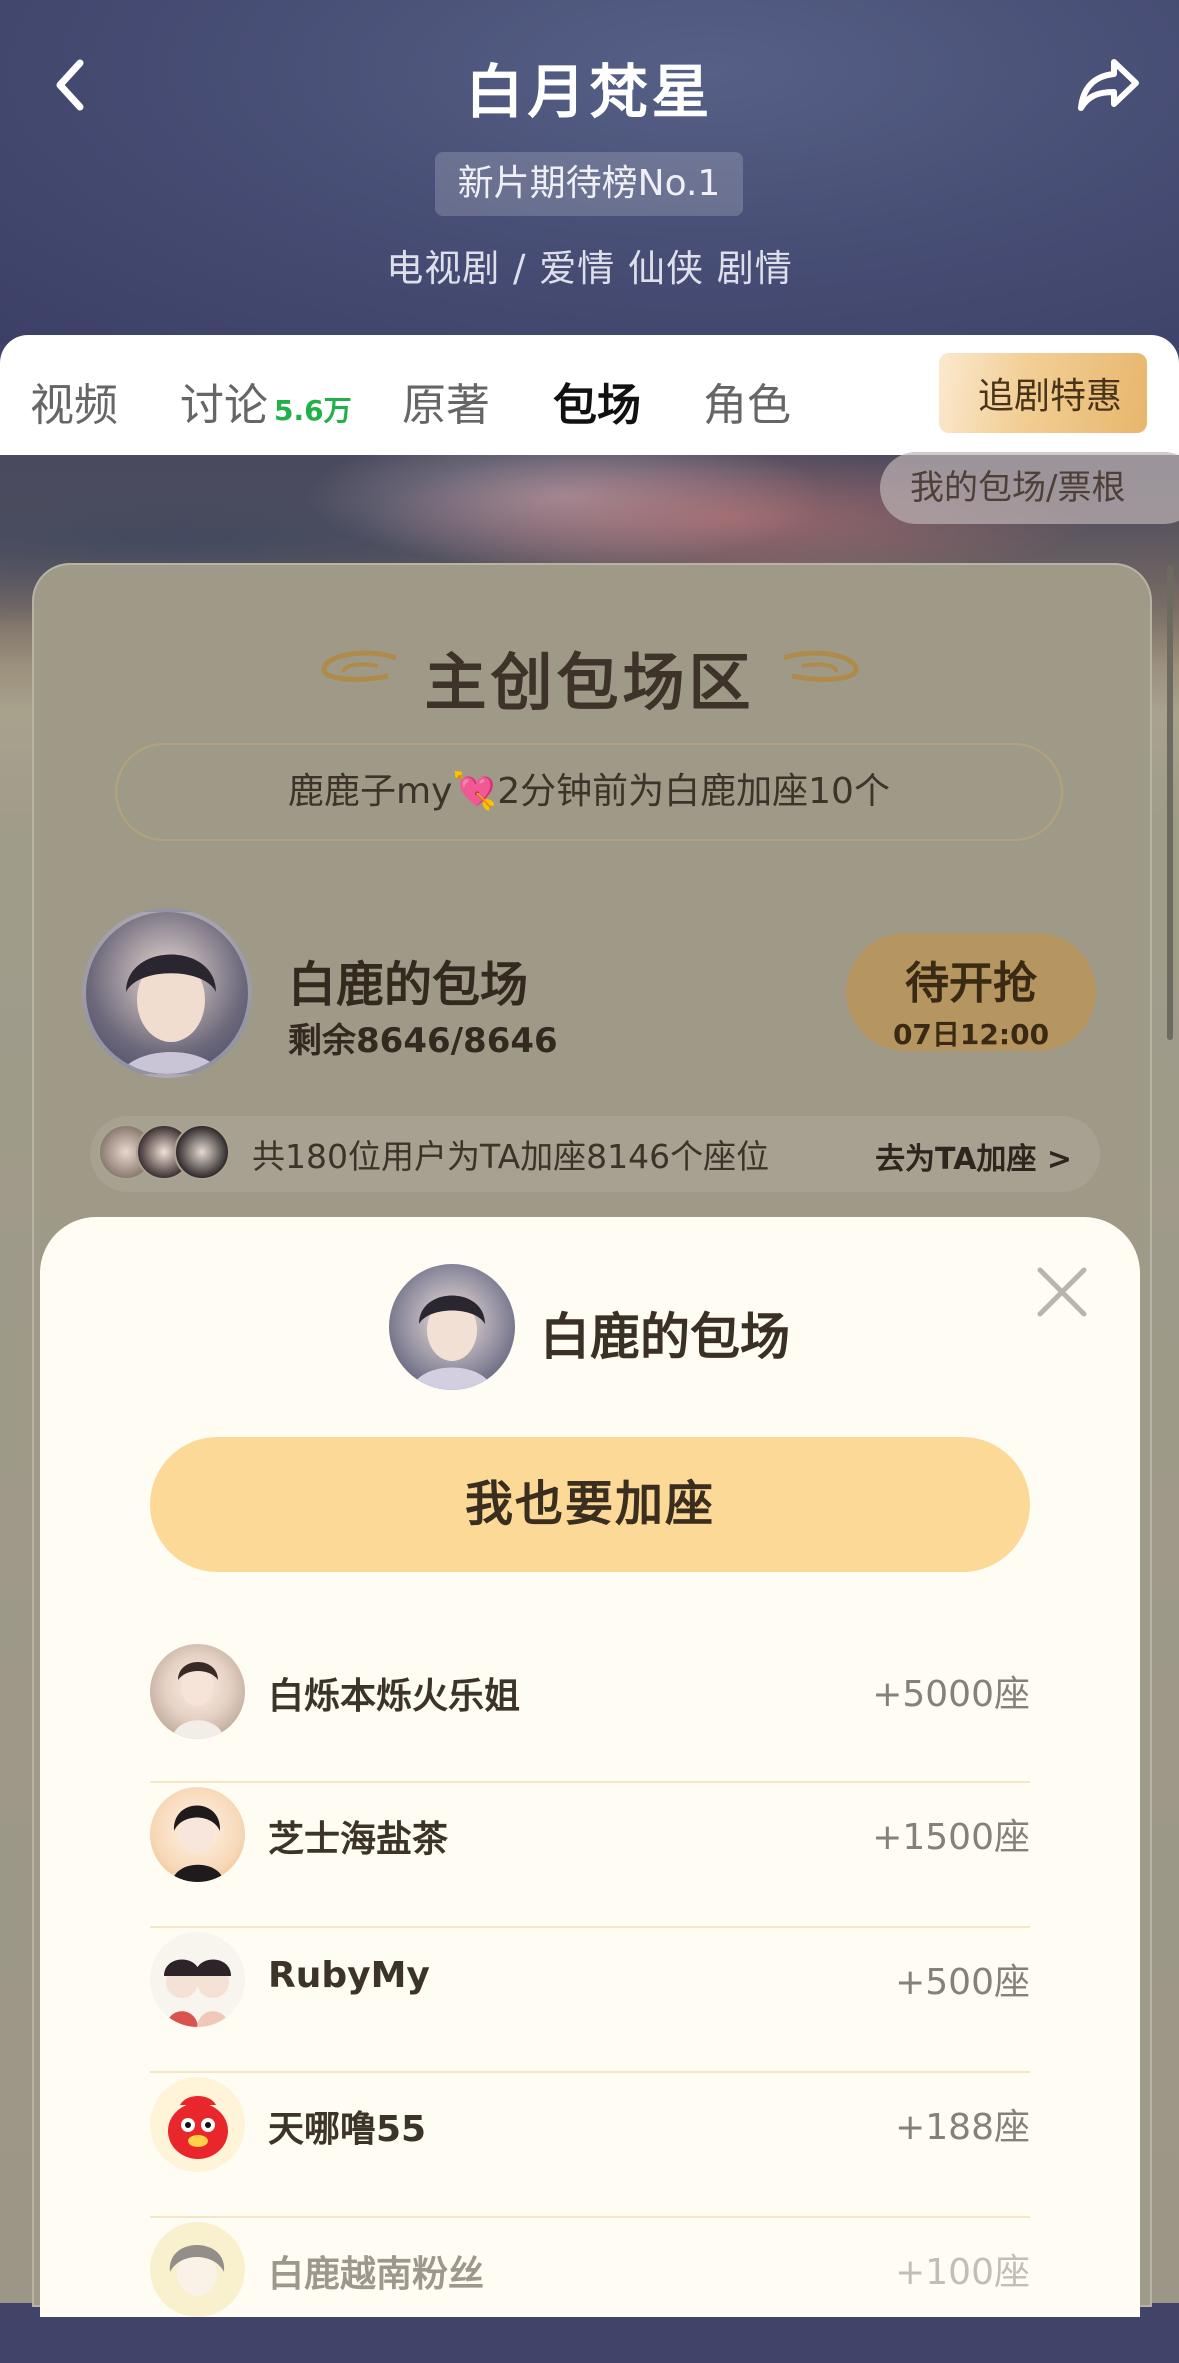 This screenshot has width=1179, height=2363. What do you see at coordinates (224, 405) in the screenshot?
I see `tab-label: 讨论` at bounding box center [224, 405].